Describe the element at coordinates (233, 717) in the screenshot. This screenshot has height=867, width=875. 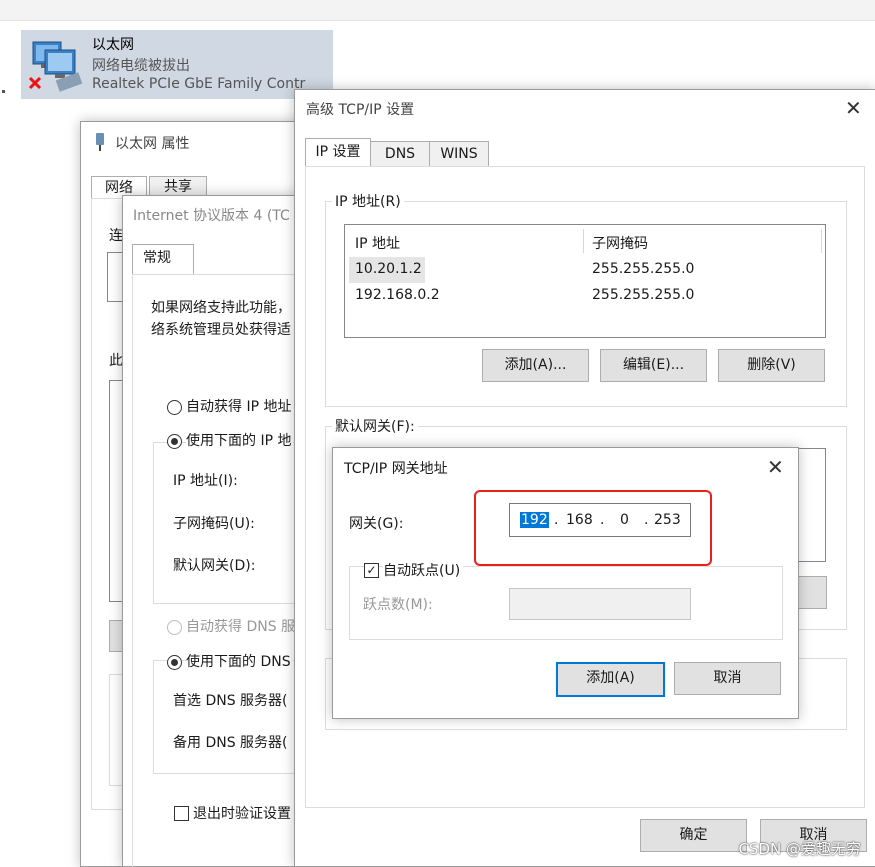
I see `dns-group` at that location.